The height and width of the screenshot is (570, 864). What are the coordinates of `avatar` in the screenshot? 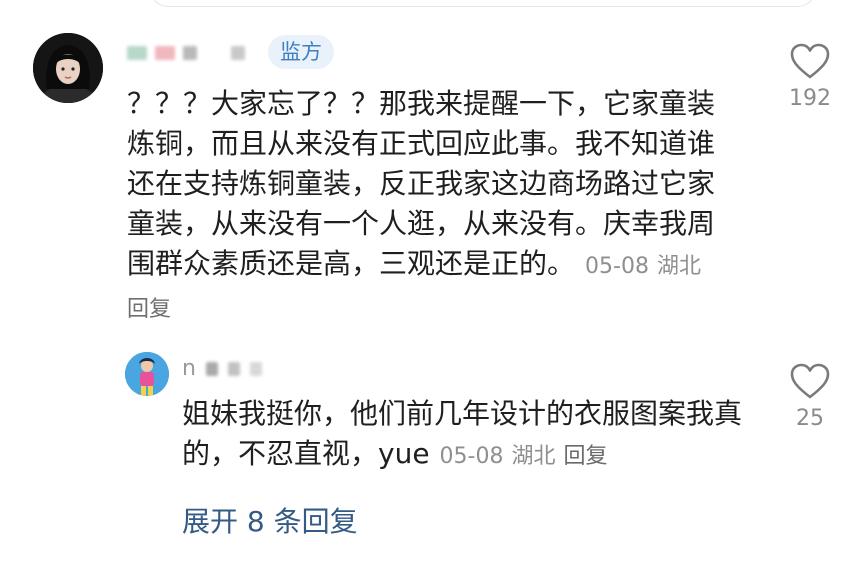 It's located at (68, 68).